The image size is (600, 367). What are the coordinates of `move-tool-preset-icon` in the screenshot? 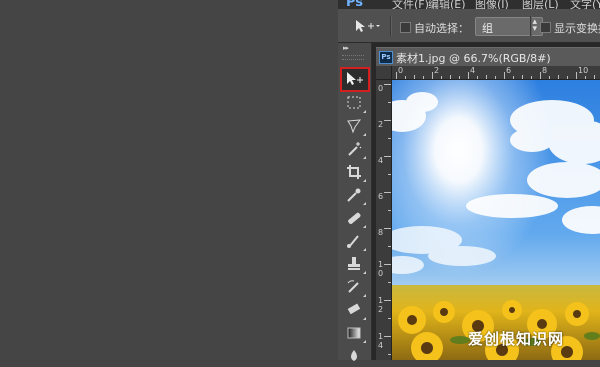 It's located at (368, 26).